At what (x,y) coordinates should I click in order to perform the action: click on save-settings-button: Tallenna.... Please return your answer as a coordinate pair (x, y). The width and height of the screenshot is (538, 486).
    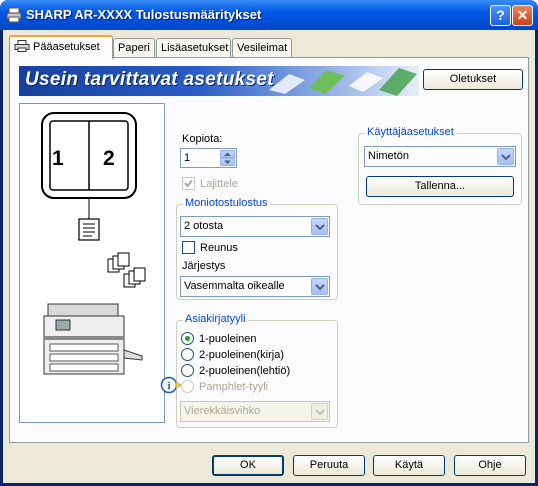
    Looking at the image, I should click on (440, 186).